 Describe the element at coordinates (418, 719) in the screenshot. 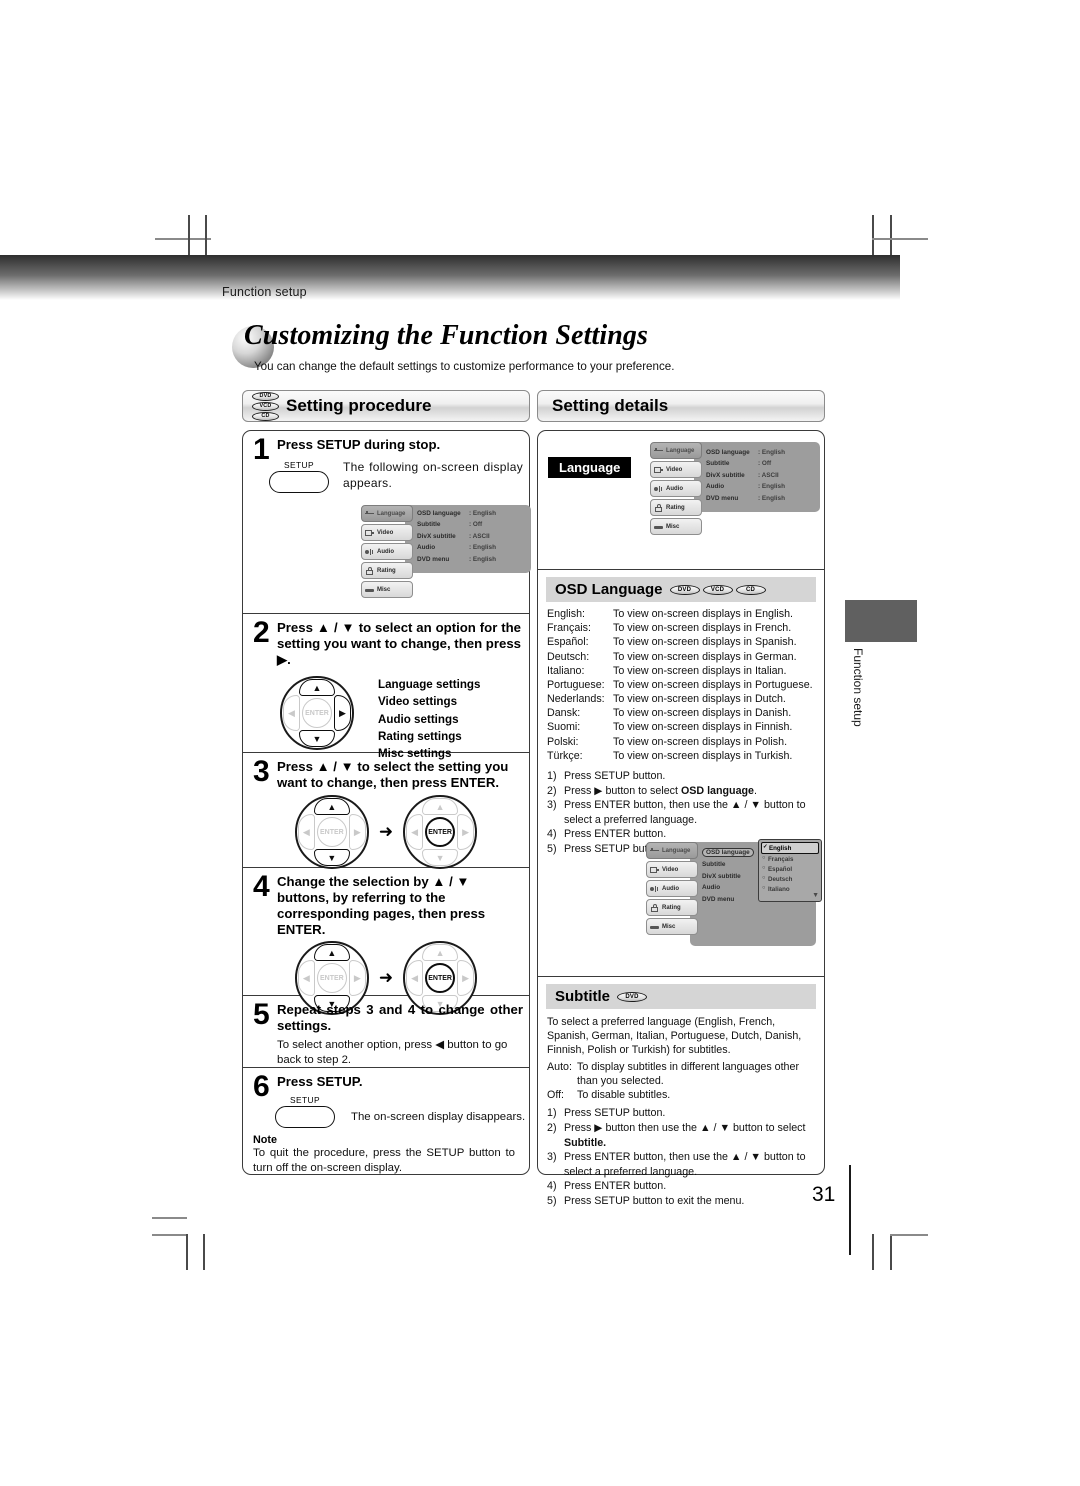

I see `step-2-option-audio: Audio settings` at that location.